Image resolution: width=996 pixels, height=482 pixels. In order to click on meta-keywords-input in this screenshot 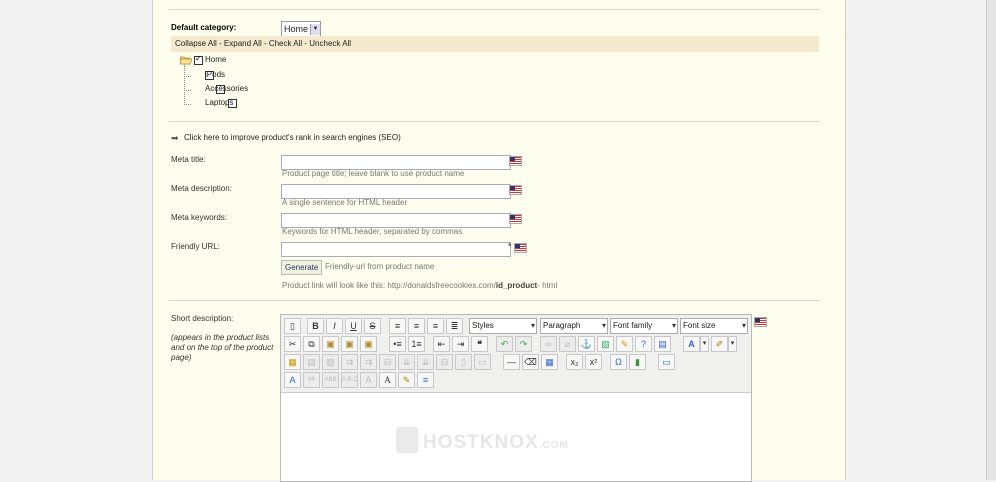, I will do `click(396, 220)`.